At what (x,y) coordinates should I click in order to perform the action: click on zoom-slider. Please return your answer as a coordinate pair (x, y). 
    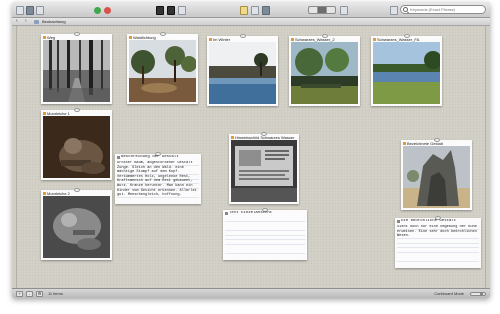
    Looking at the image, I should click on (478, 293).